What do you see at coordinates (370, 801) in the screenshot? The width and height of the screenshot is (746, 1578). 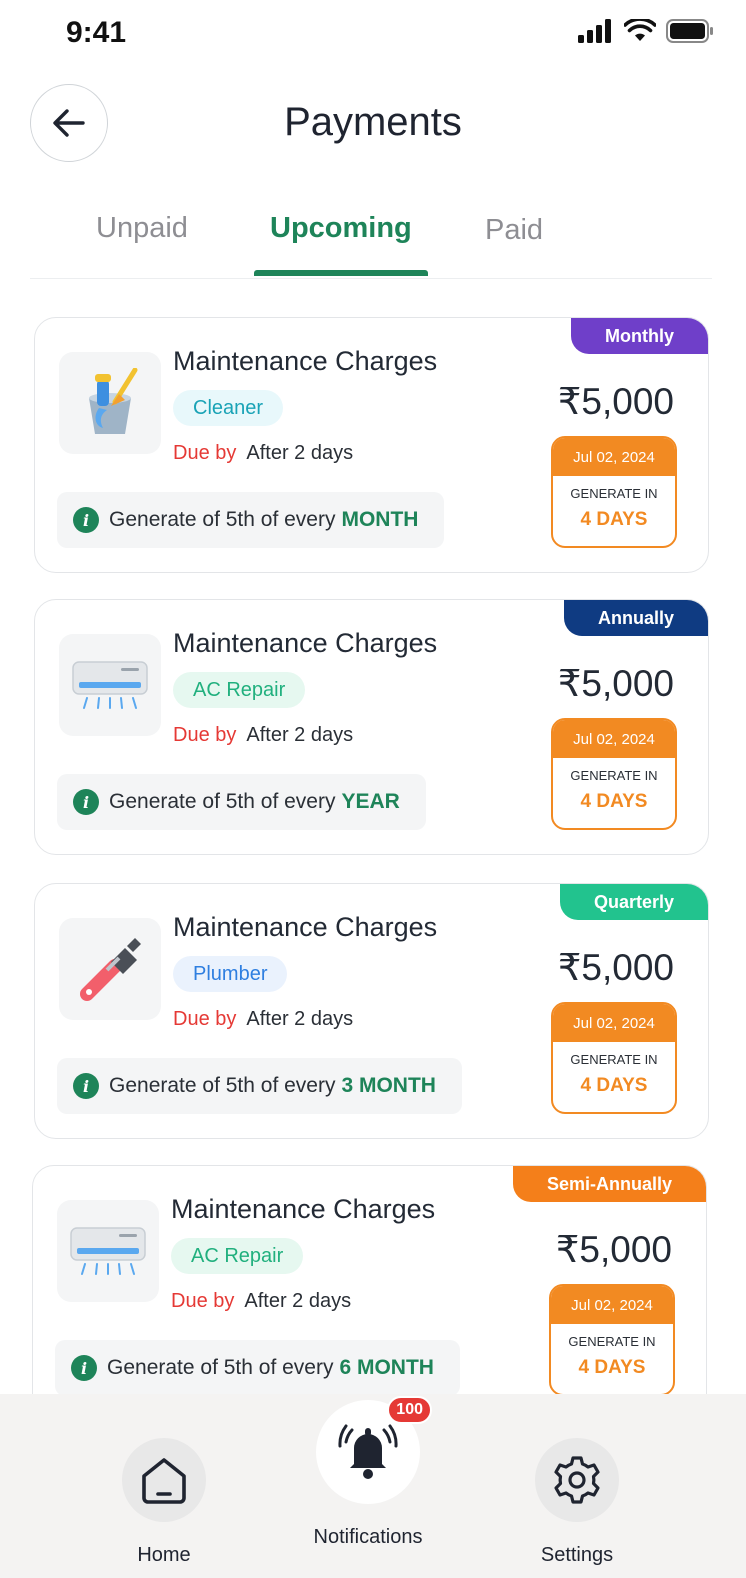 I see `generate-period: YEAR` at bounding box center [370, 801].